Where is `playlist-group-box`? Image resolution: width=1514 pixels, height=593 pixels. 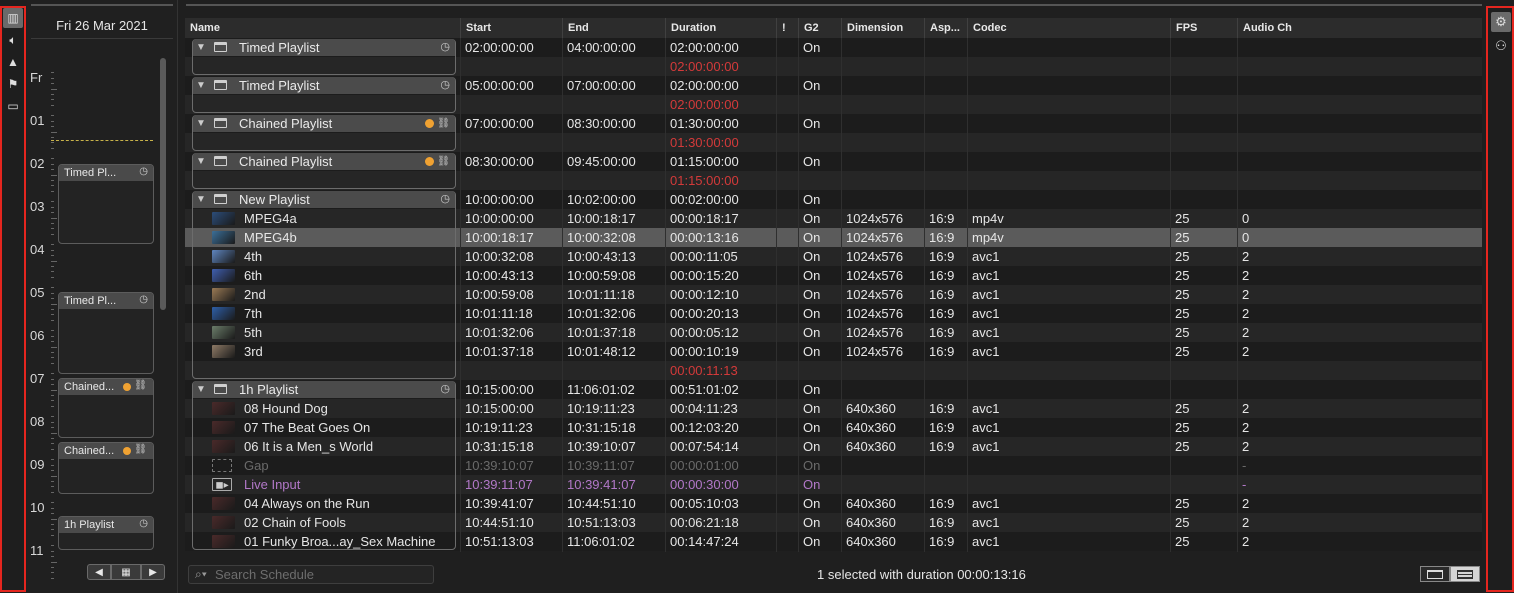
playlist-group-box is located at coordinates (324, 465).